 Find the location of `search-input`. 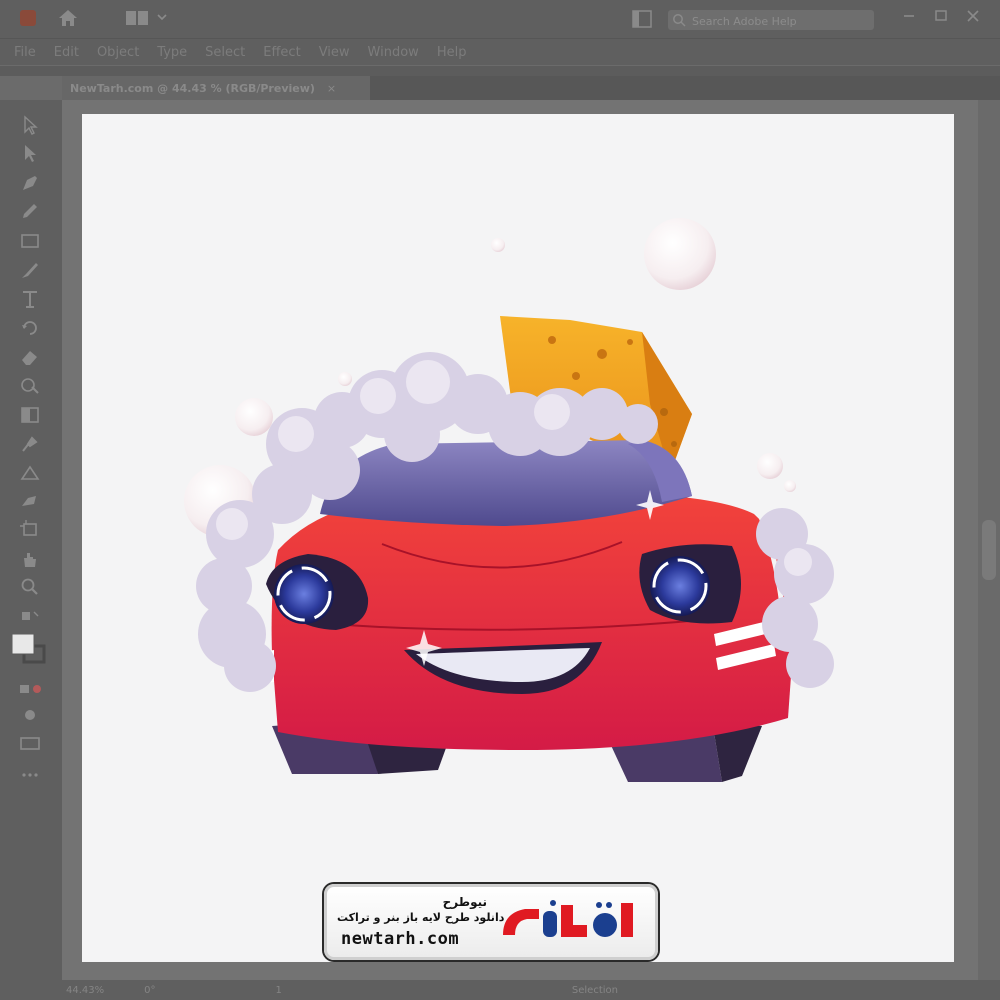

search-input is located at coordinates (782, 21).